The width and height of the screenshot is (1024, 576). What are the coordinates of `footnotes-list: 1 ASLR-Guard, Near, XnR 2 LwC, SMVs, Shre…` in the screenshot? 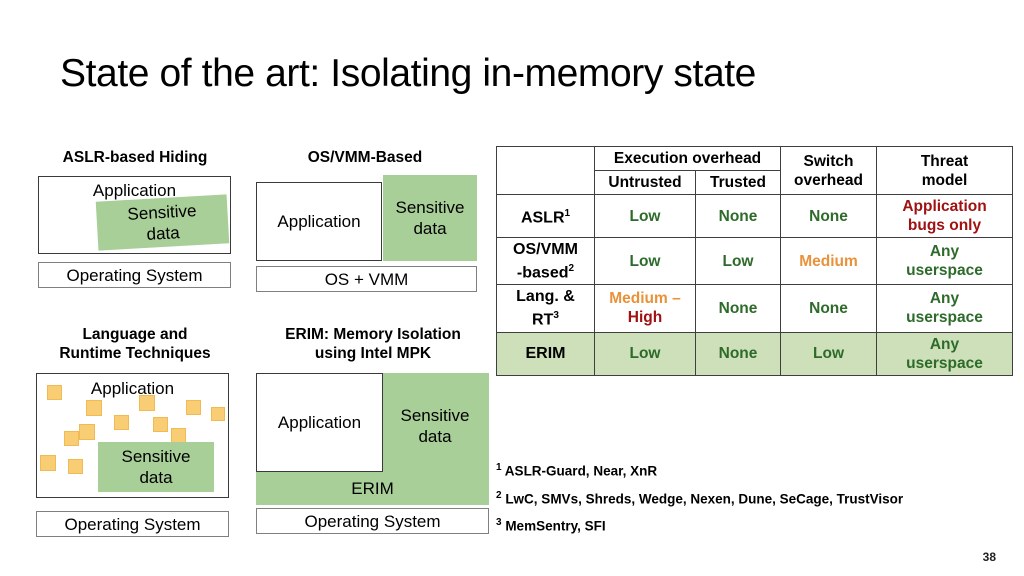 It's located at (756, 497).